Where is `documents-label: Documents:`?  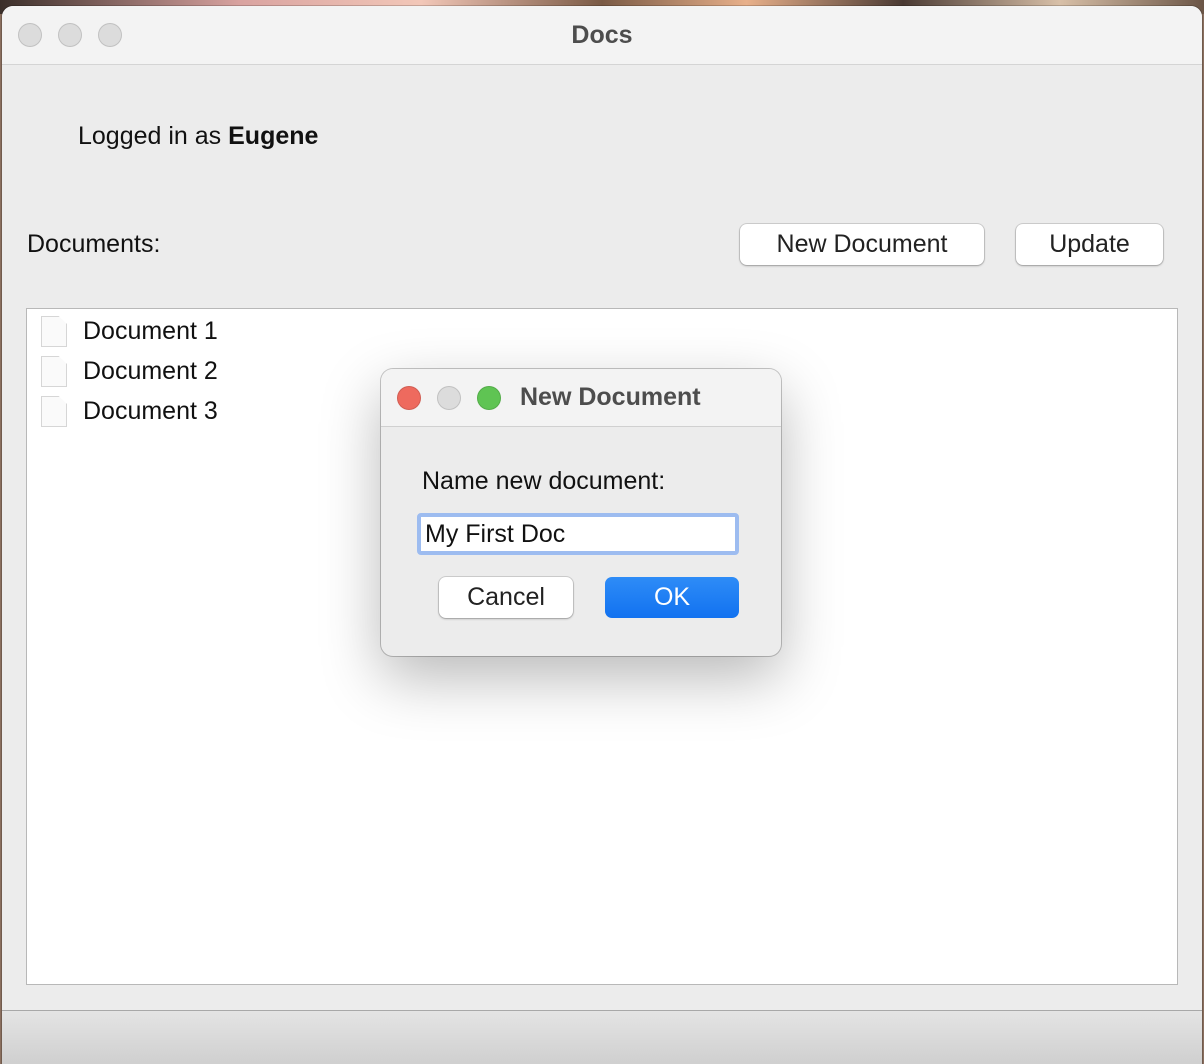
documents-label: Documents: is located at coordinates (94, 244).